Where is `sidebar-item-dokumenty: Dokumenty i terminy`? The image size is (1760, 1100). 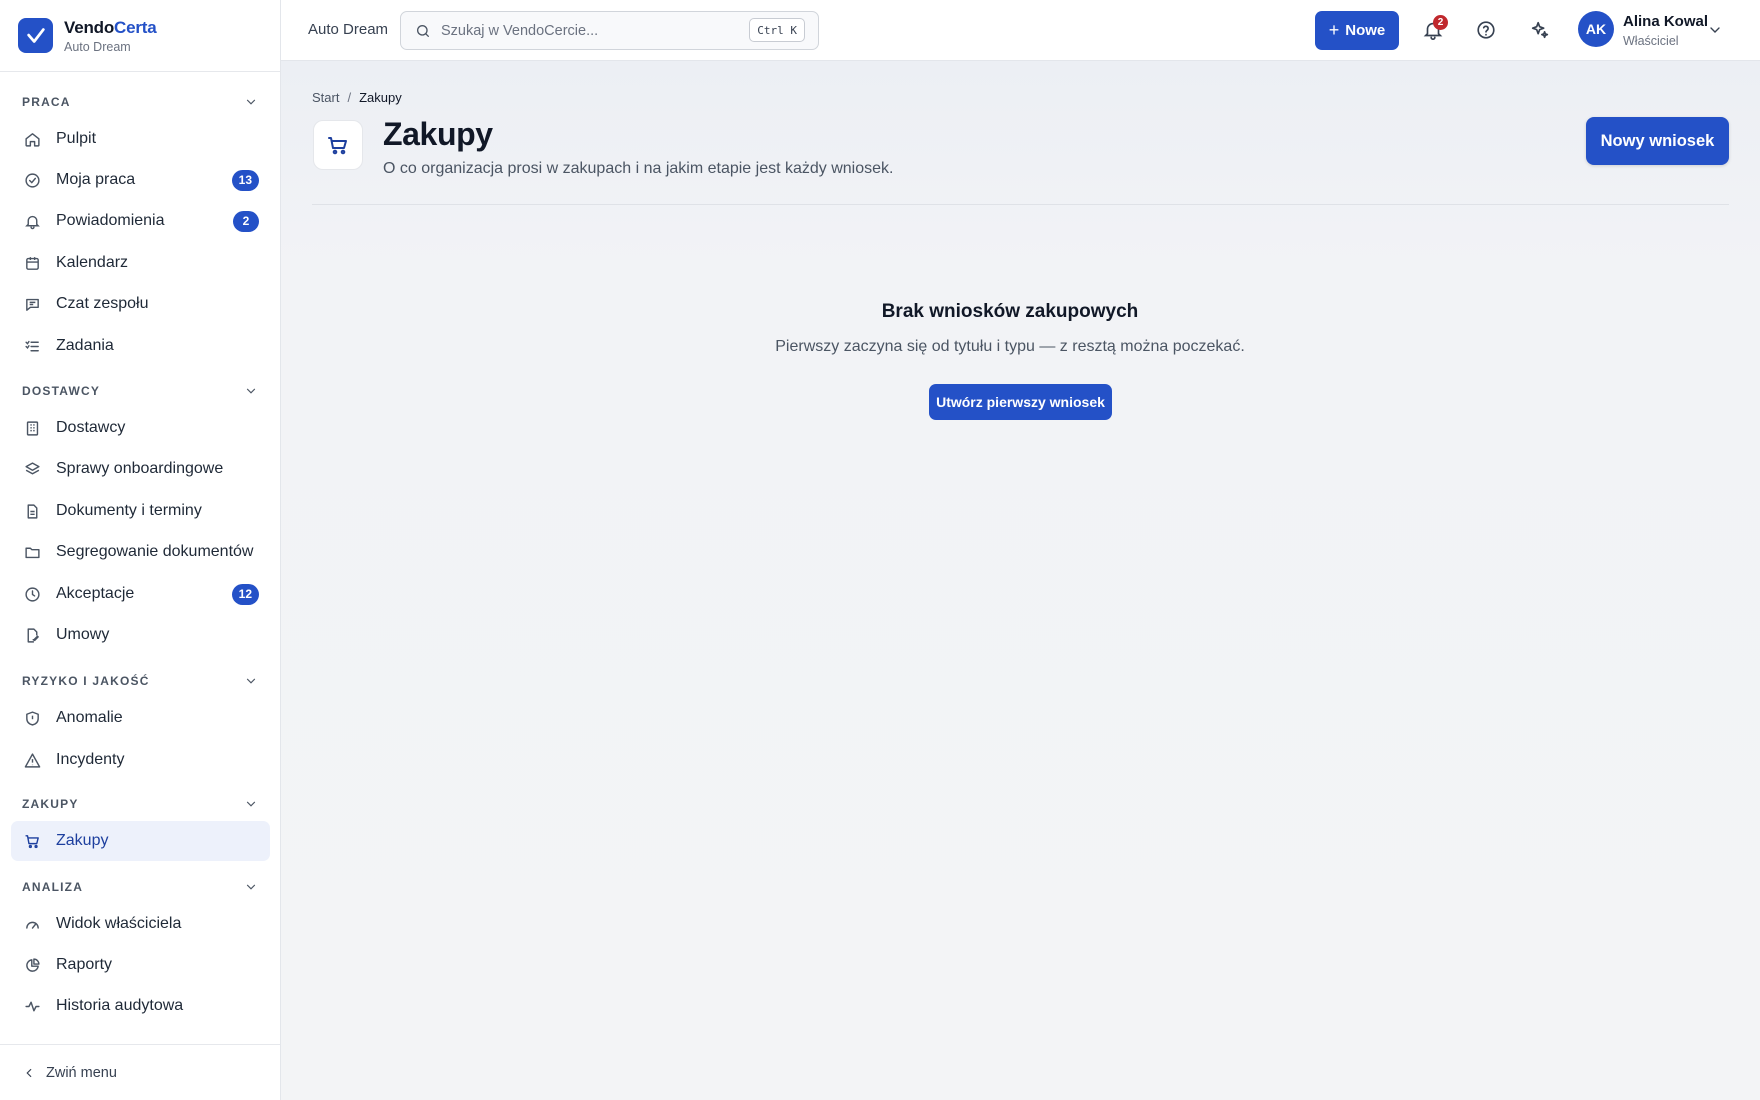 sidebar-item-dokumenty: Dokumenty i terminy is located at coordinates (140, 511).